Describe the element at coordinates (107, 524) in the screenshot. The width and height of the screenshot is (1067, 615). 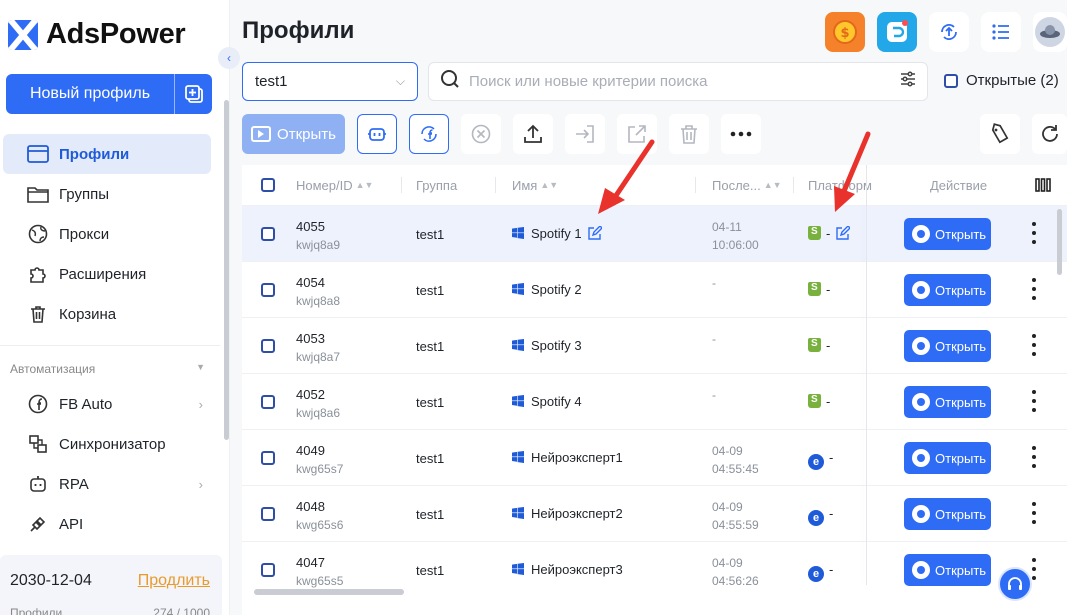
I see `nav-item-api: API` at that location.